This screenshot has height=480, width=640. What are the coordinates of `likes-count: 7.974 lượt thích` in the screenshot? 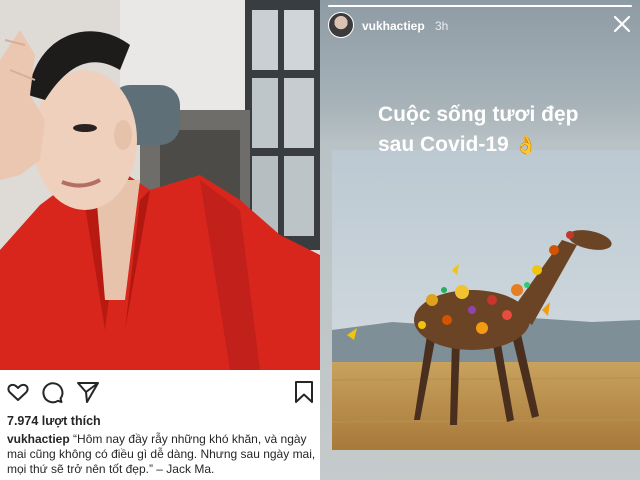 It's located at (54, 421).